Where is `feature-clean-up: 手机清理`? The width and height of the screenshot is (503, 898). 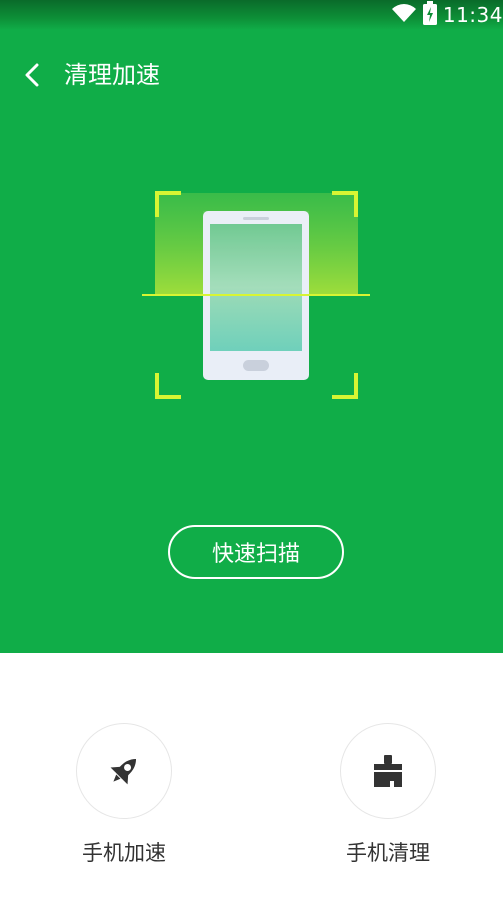 feature-clean-up: 手机清理 is located at coordinates (388, 795).